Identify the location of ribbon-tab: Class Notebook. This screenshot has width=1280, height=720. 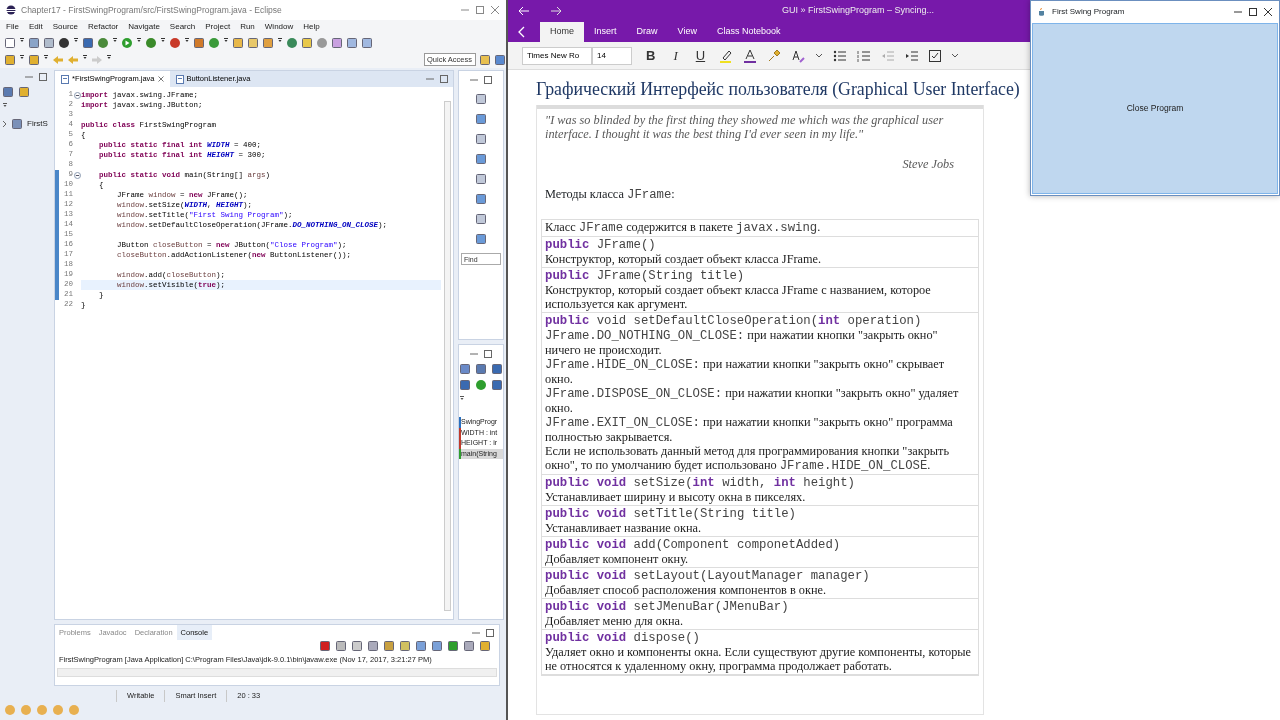
(748, 32).